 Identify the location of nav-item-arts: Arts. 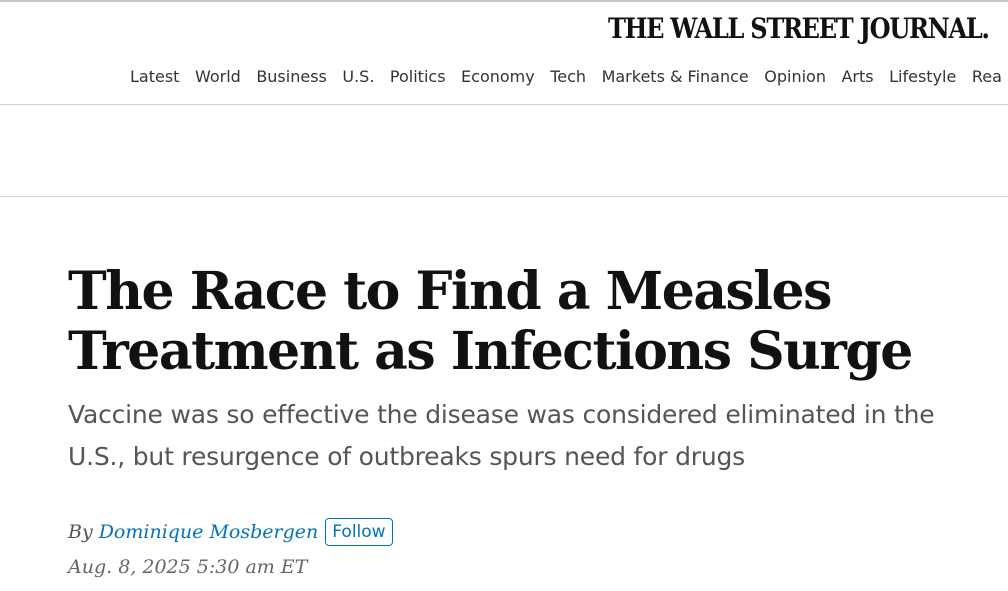
(857, 77).